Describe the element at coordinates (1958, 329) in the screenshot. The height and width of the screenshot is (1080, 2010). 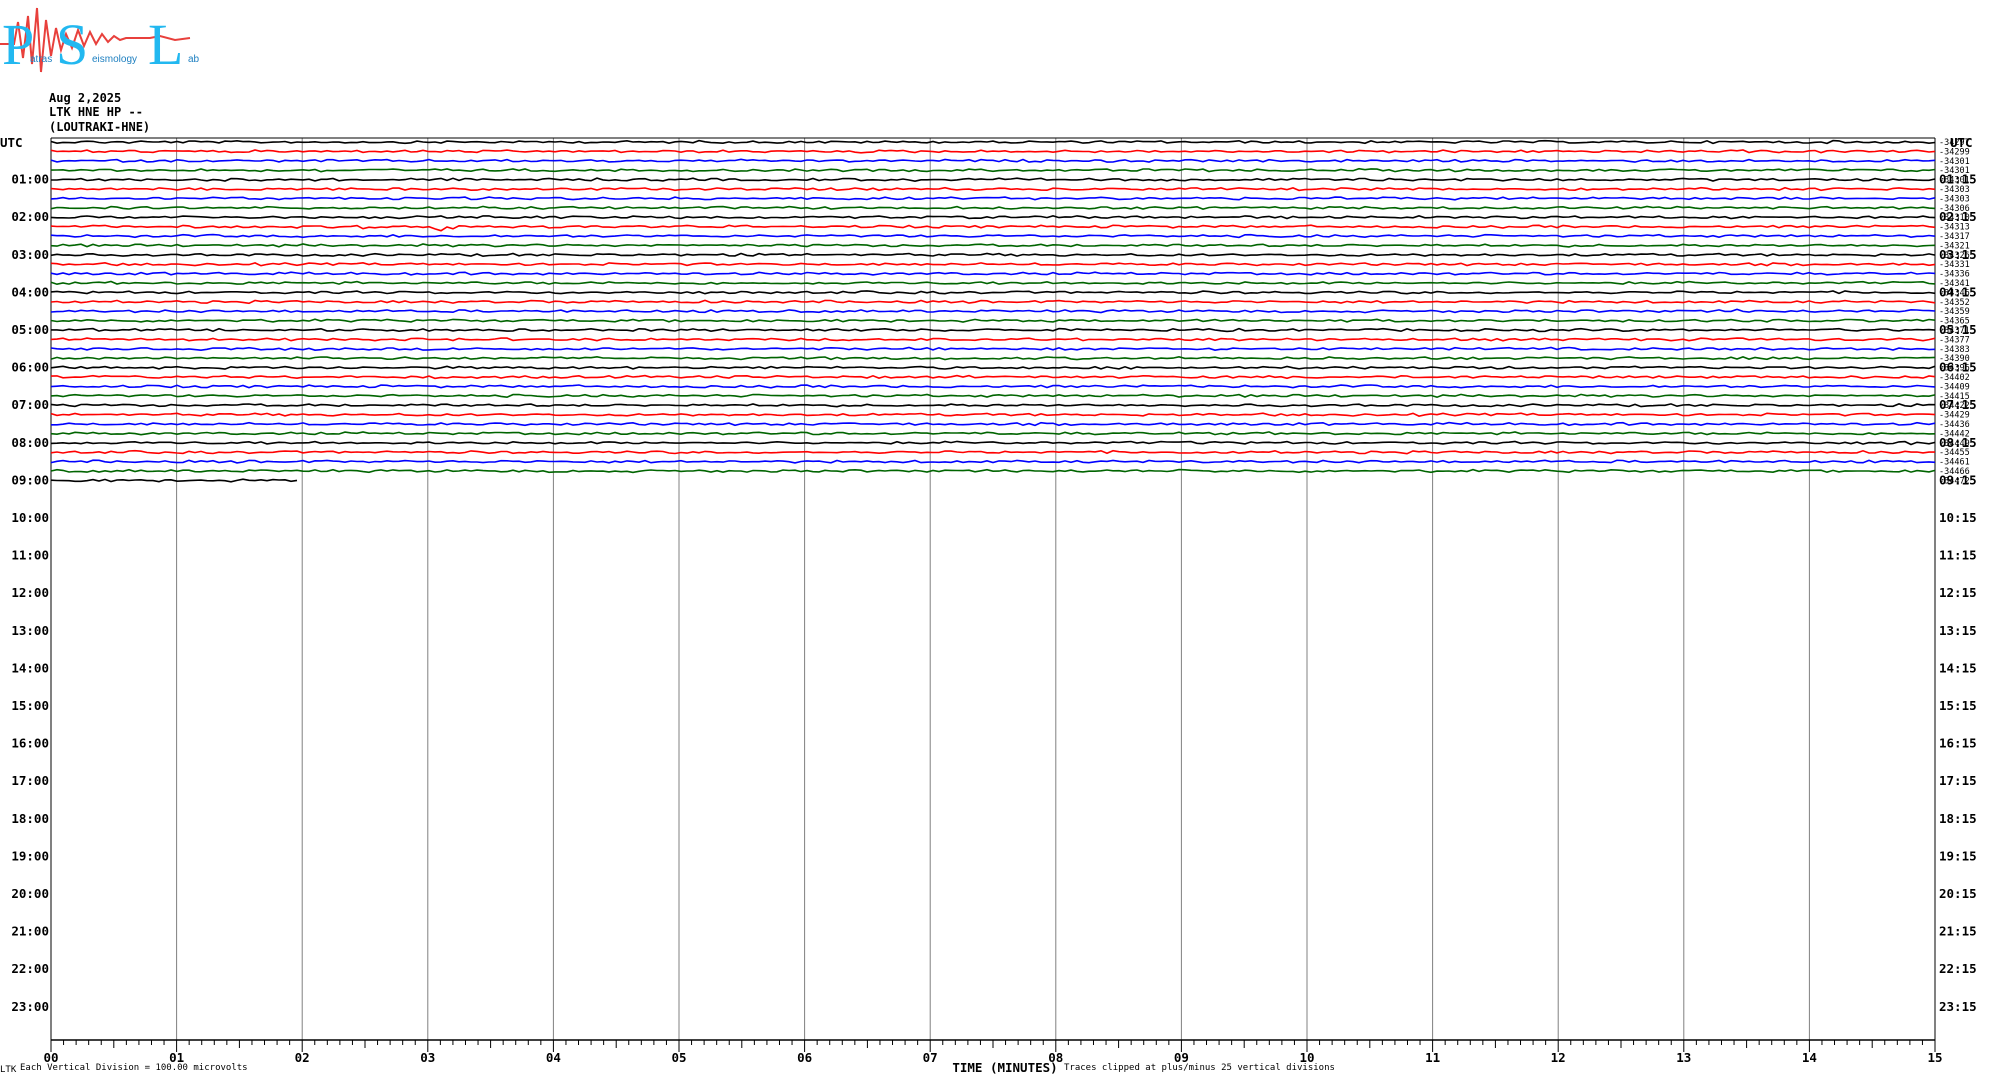
I see `right-hour-label: 05:15` at that location.